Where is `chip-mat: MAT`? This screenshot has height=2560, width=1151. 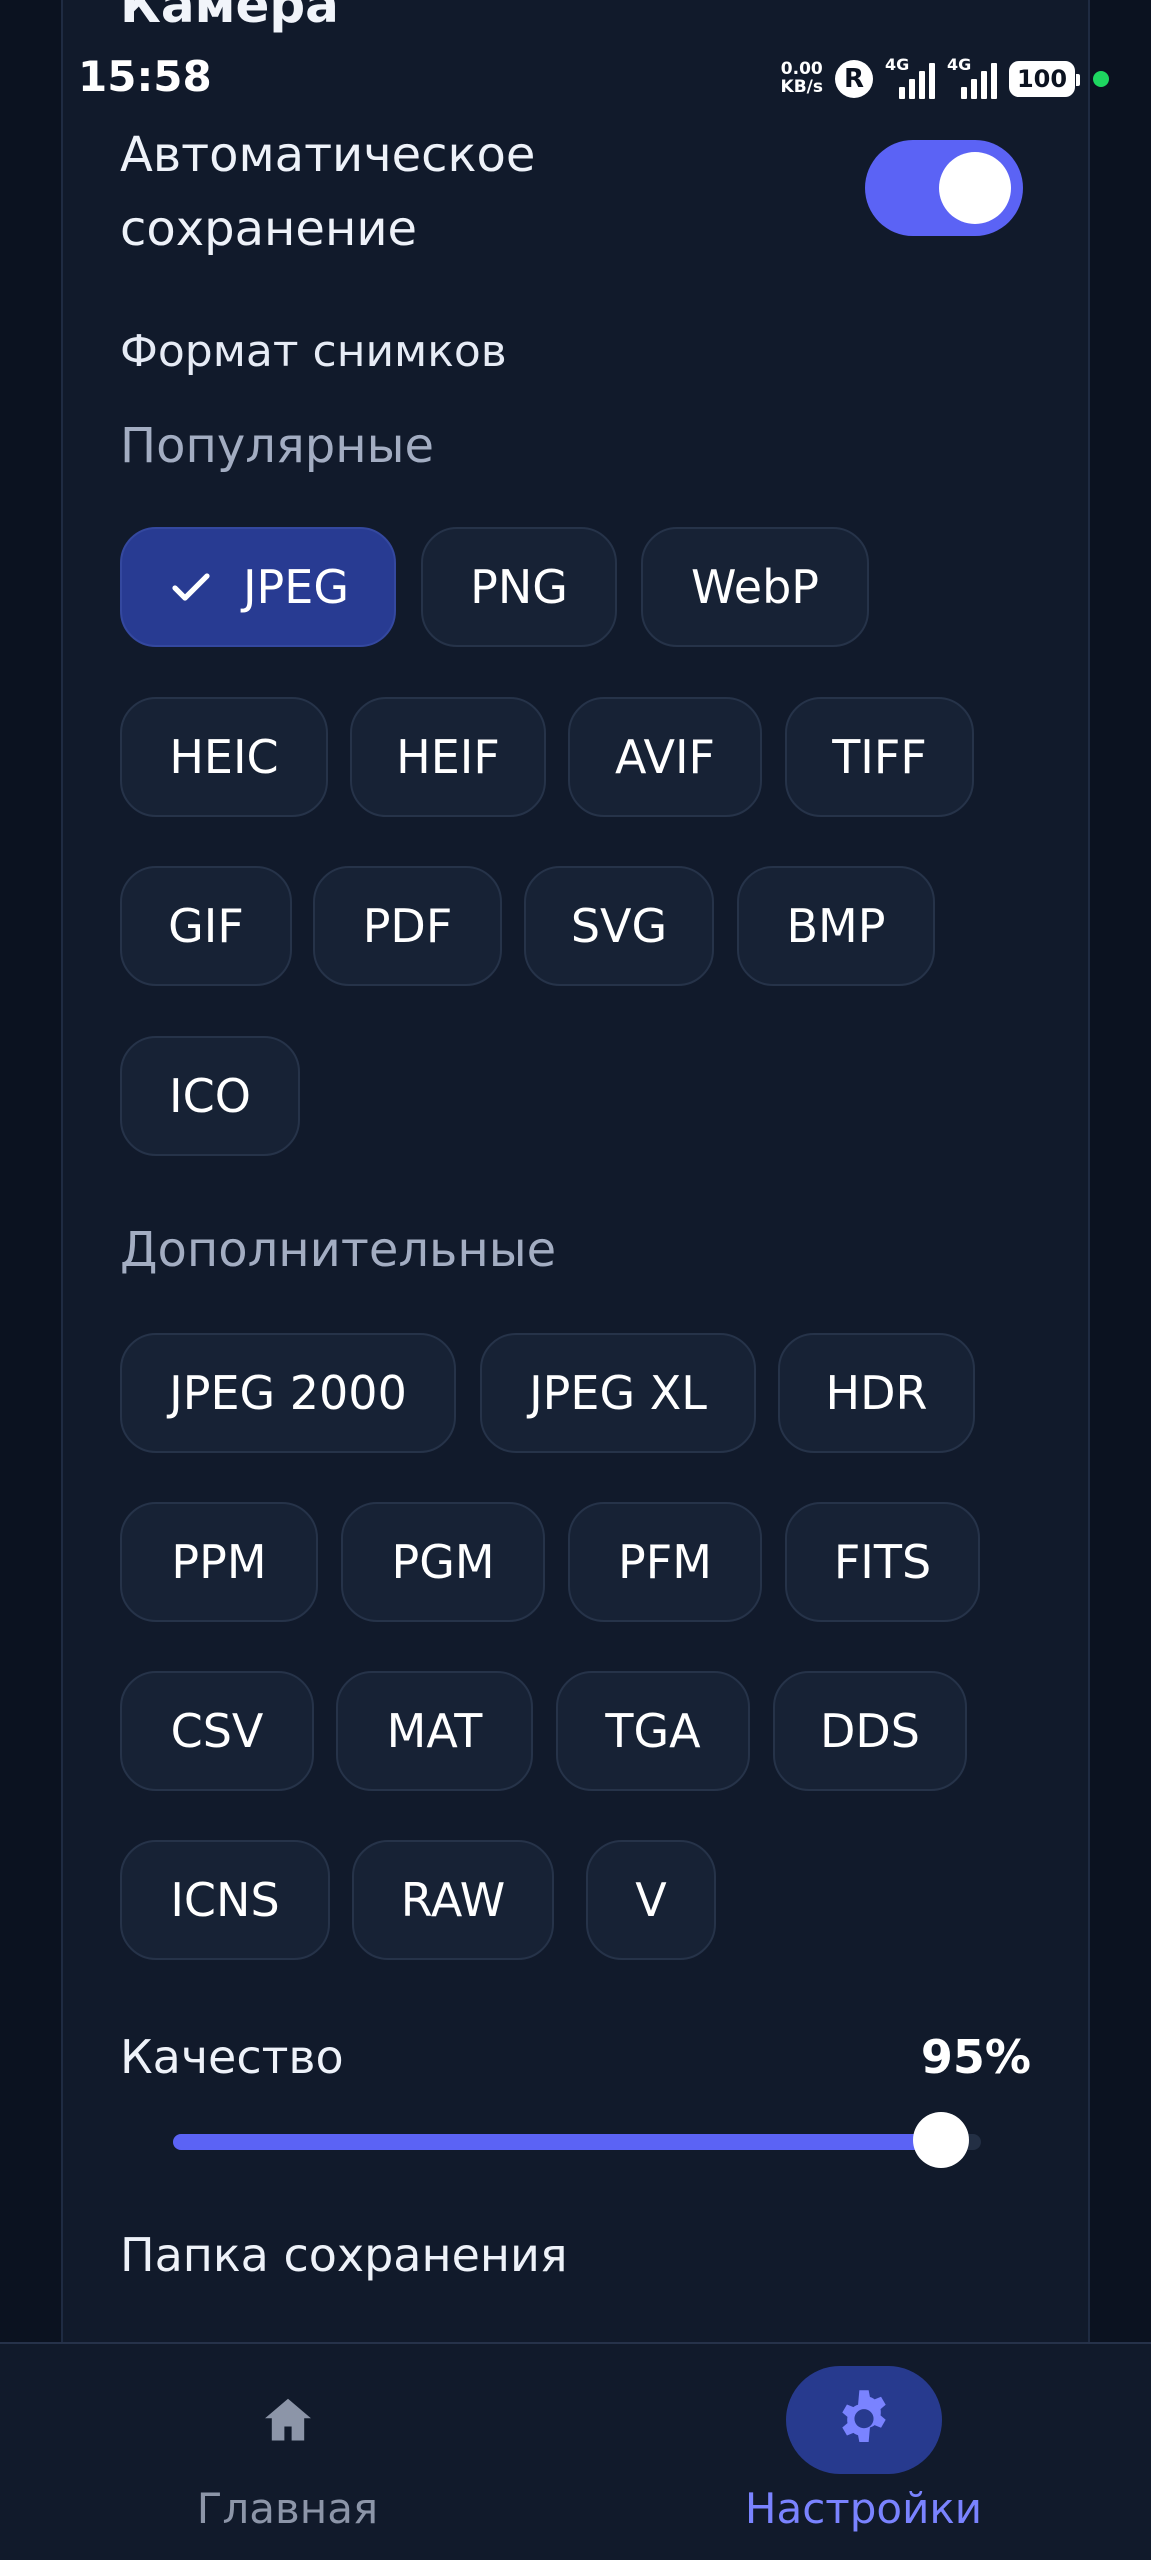
chip-mat: MAT is located at coordinates (434, 1731).